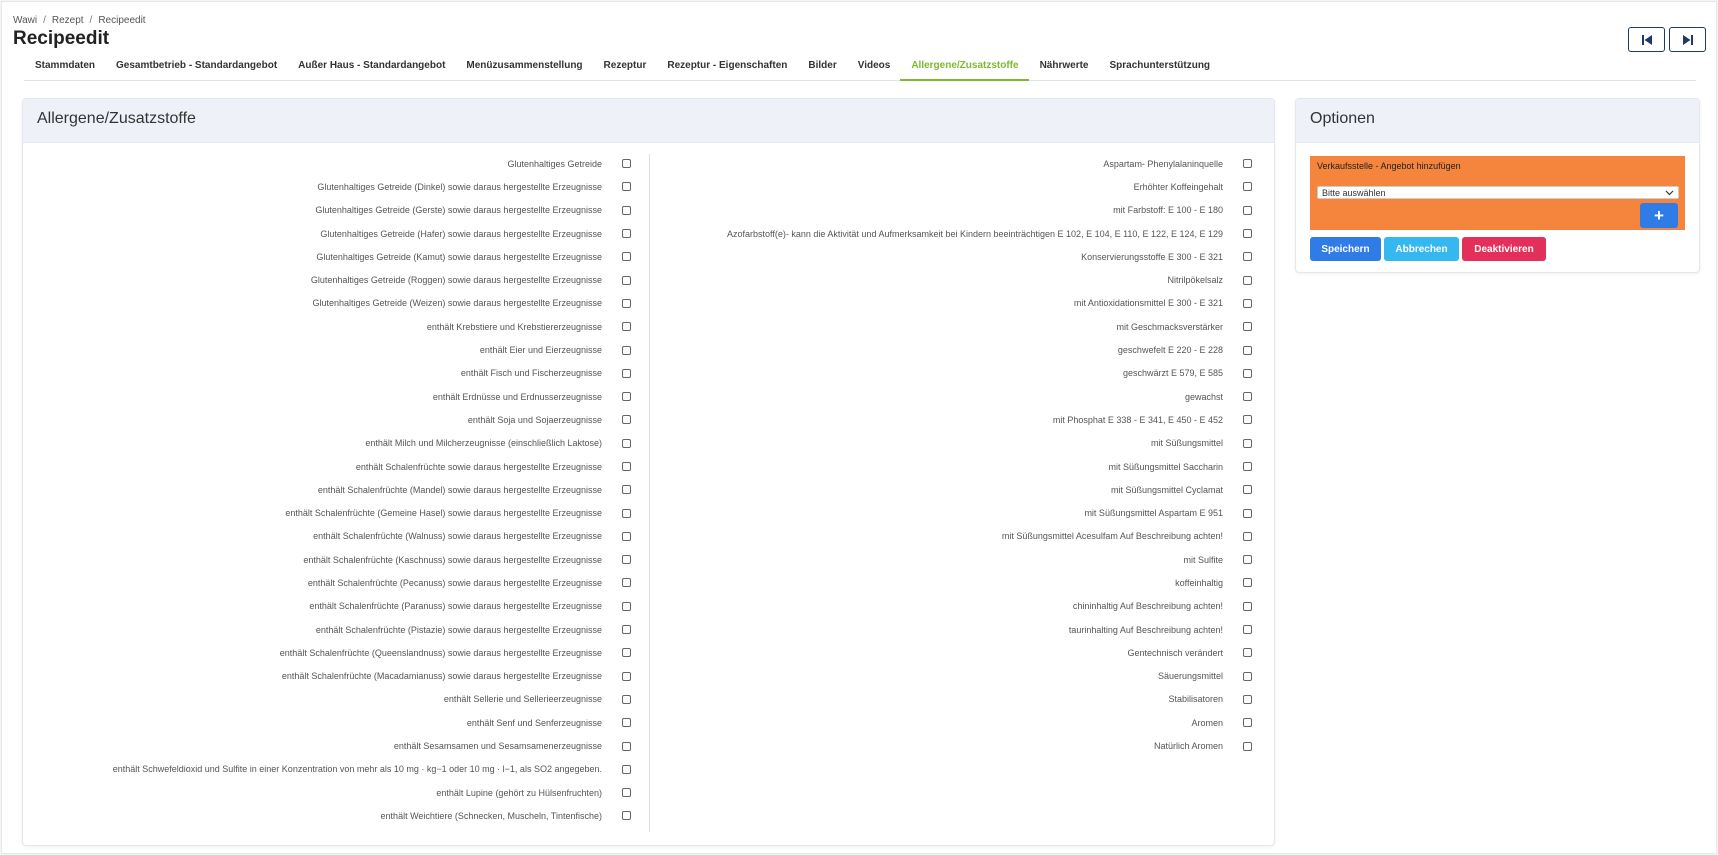  Describe the element at coordinates (874, 68) in the screenshot. I see `tab-videos: Videos` at that location.